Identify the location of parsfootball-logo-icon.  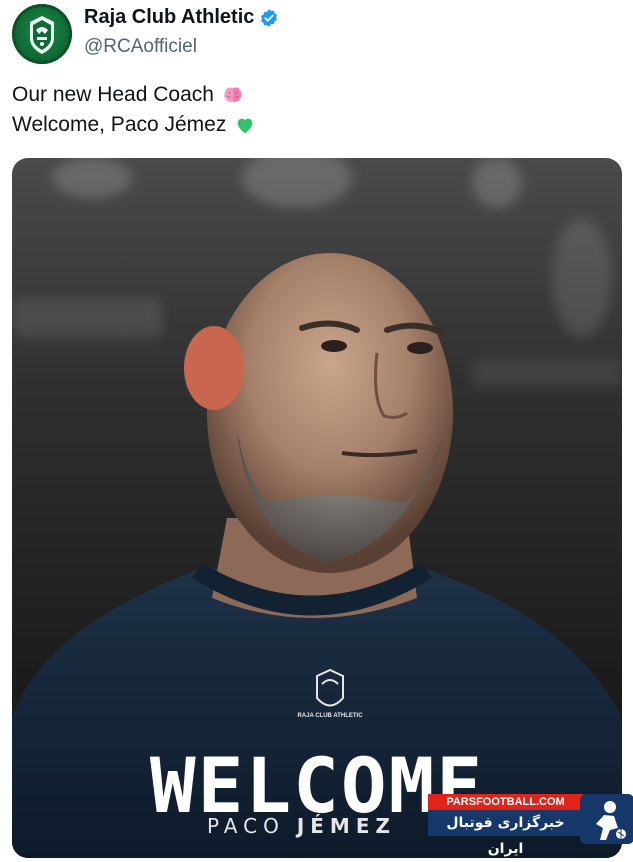
(606, 819).